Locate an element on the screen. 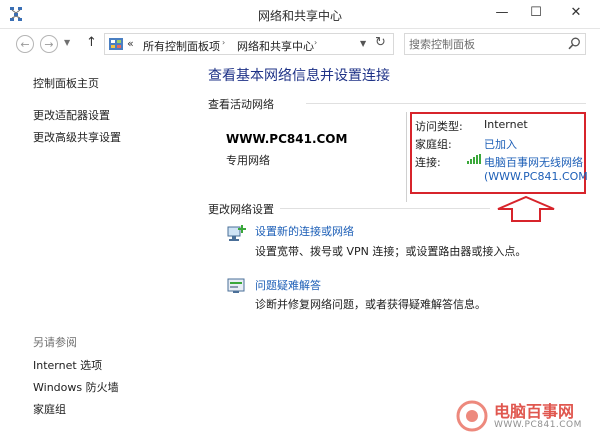  annotation-arrow-icon is located at coordinates (526, 208).